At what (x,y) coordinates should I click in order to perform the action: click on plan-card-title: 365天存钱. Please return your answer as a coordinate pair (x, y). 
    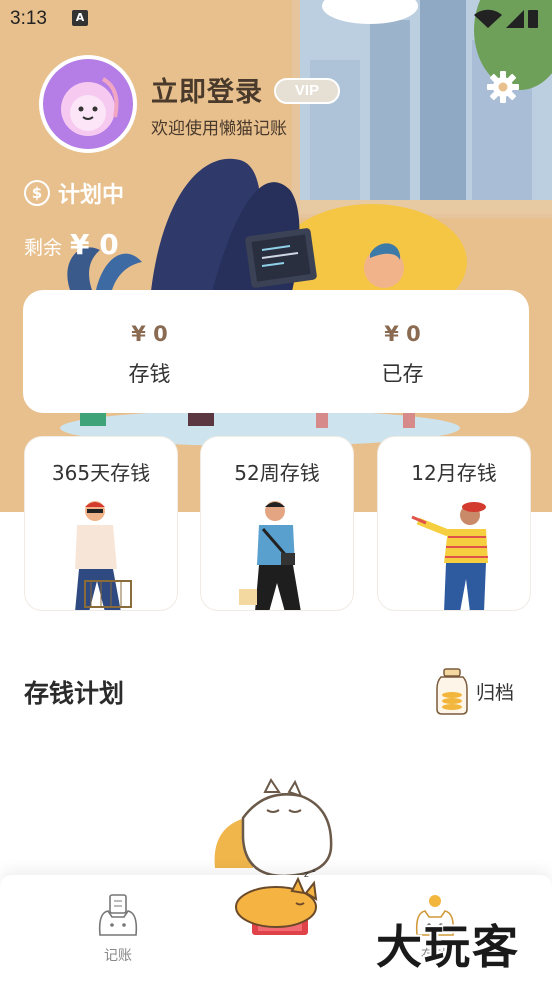
    Looking at the image, I should click on (101, 473).